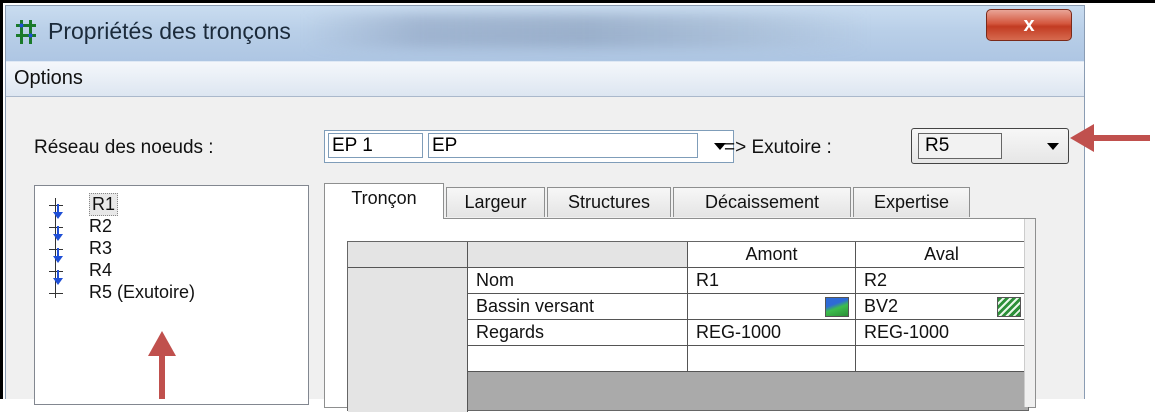 Image resolution: width=1155 pixels, height=412 pixels. I want to click on close-icon: x, so click(1029, 25).